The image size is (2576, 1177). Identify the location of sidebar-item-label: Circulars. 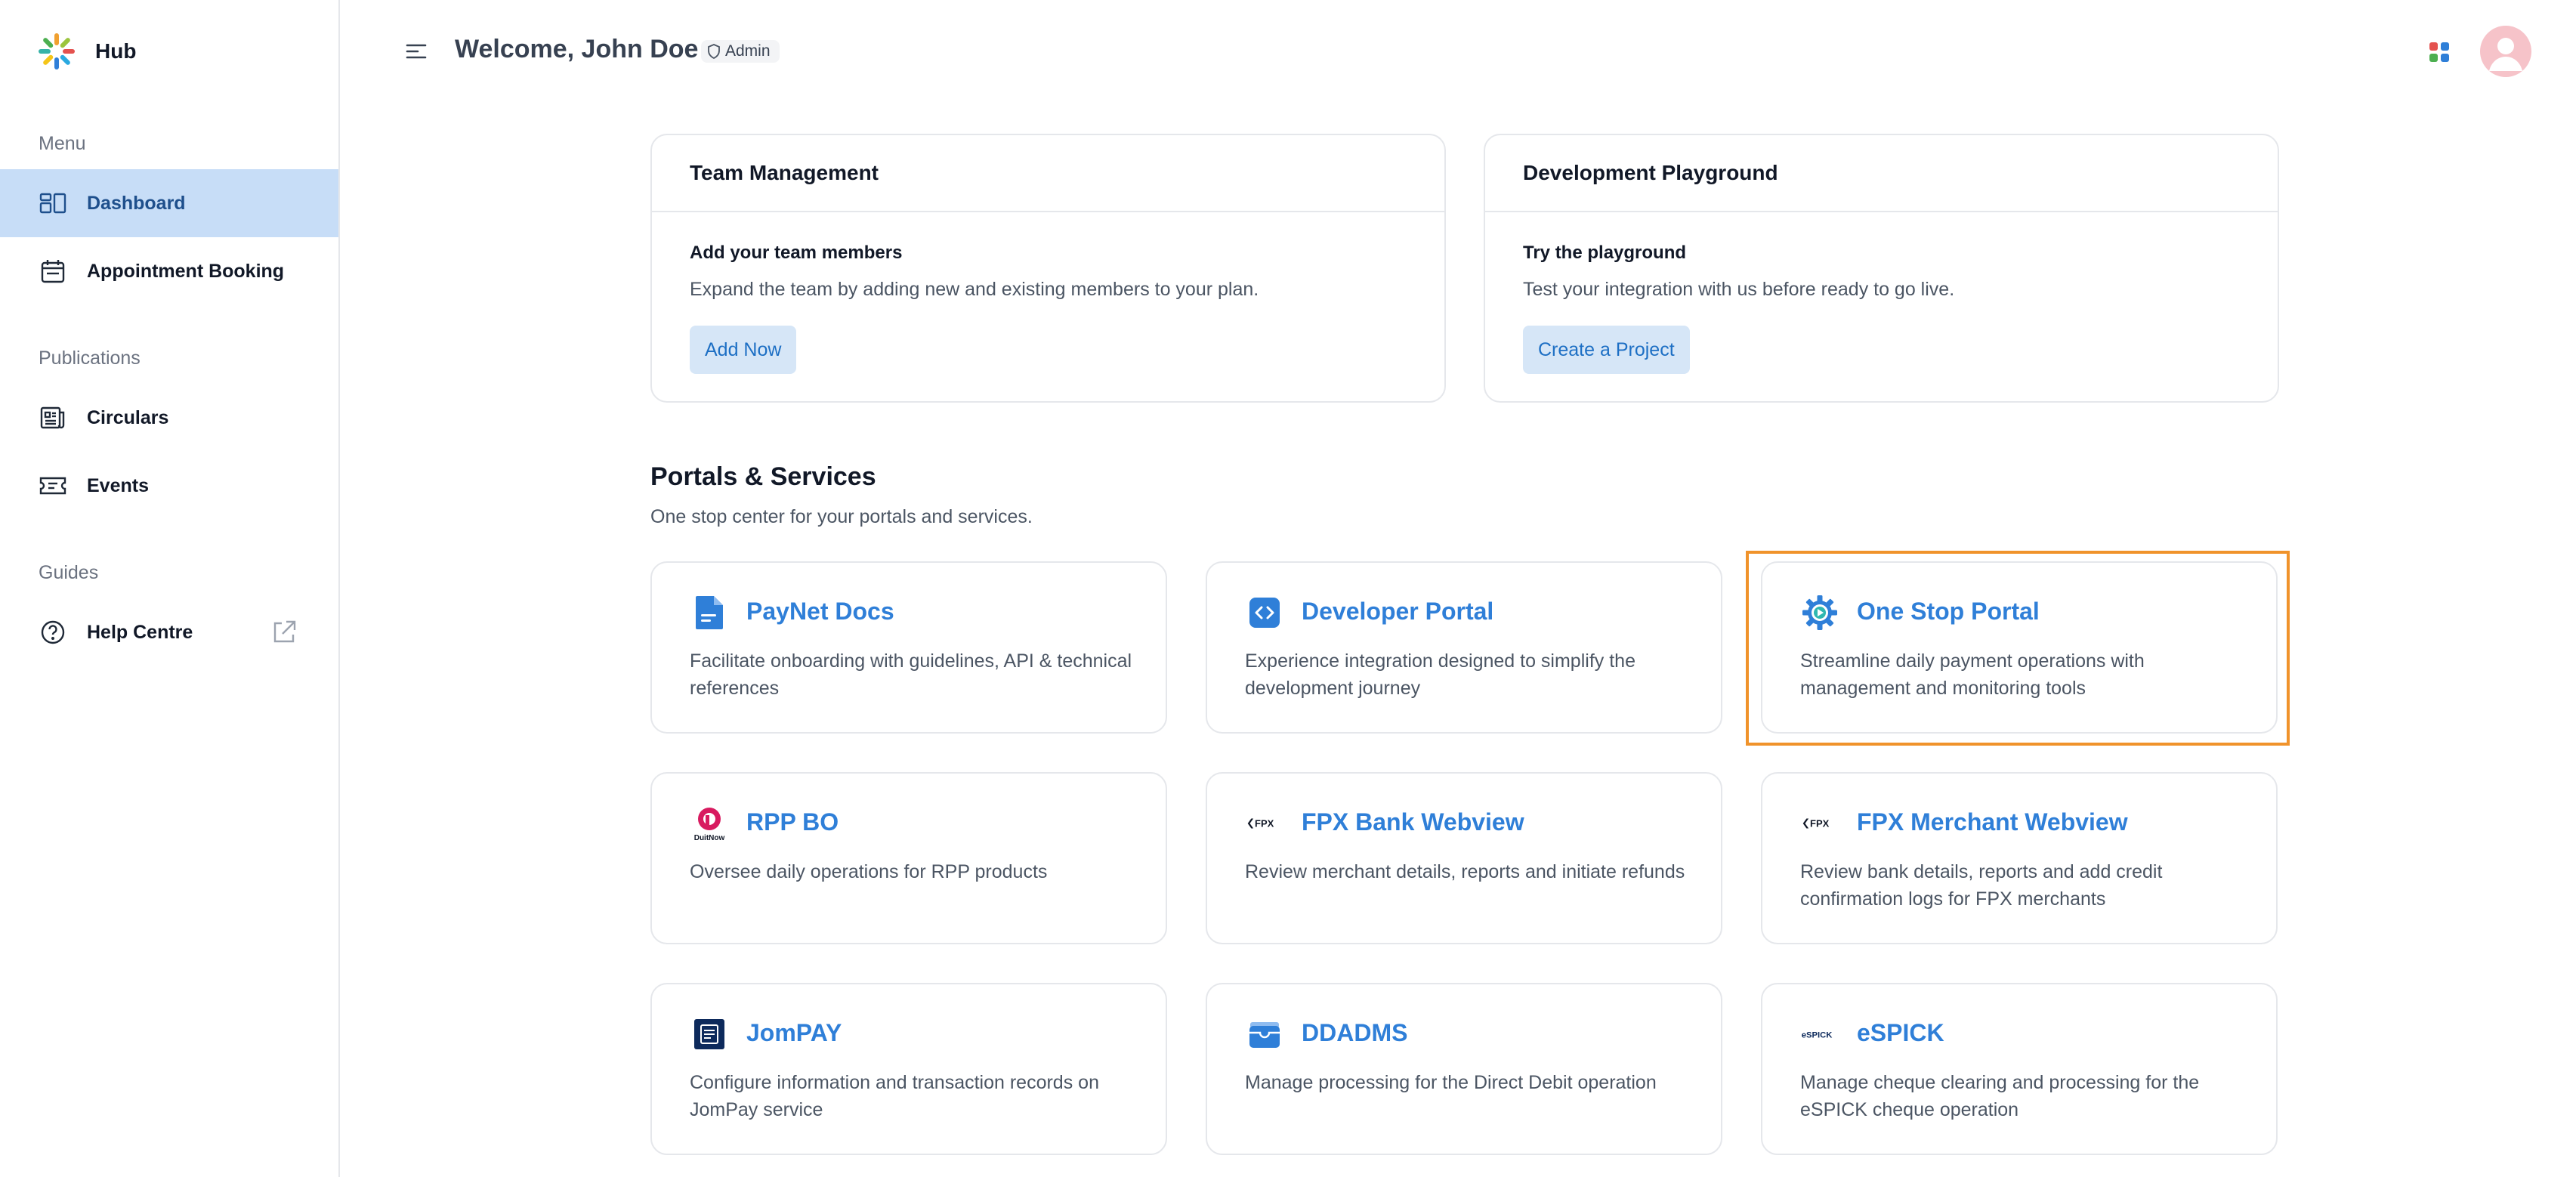
(128, 417).